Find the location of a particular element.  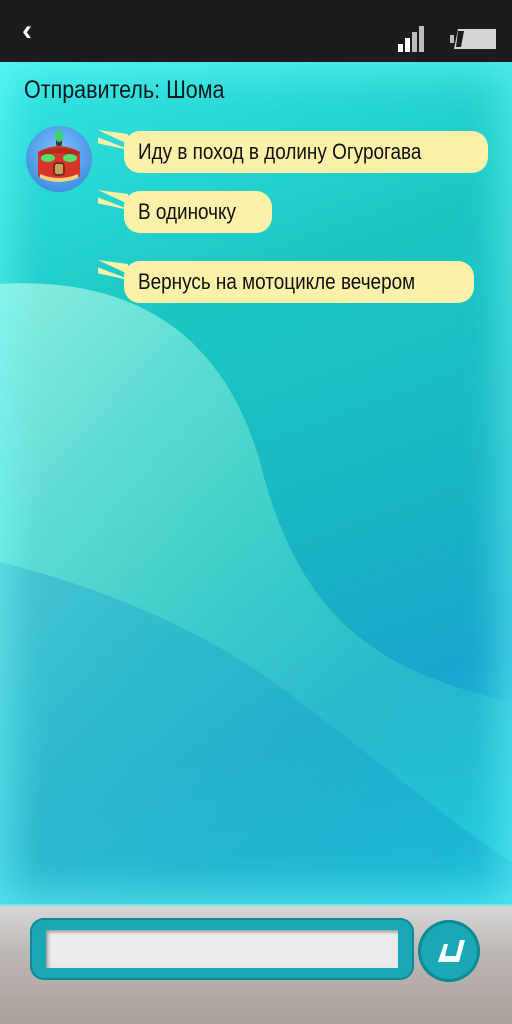

message-bubble: В одиночку is located at coordinates (198, 212).